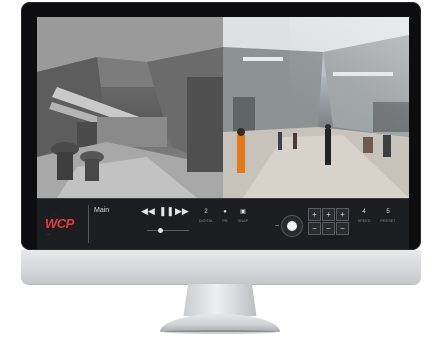 This screenshot has width=439, height=338. What do you see at coordinates (220, 332) in the screenshot?
I see `monitor-stand-shadow` at bounding box center [220, 332].